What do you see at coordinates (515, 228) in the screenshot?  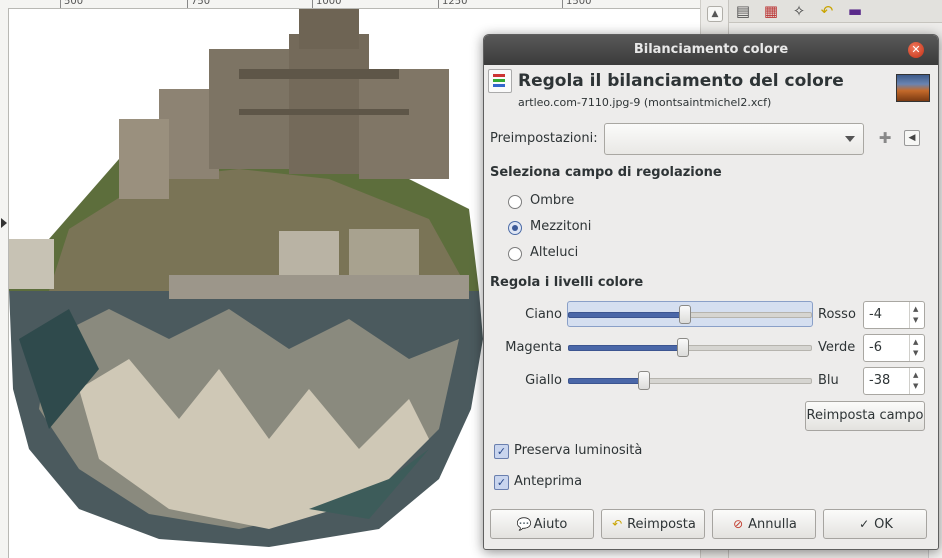 I see `radio-indicator-checked` at bounding box center [515, 228].